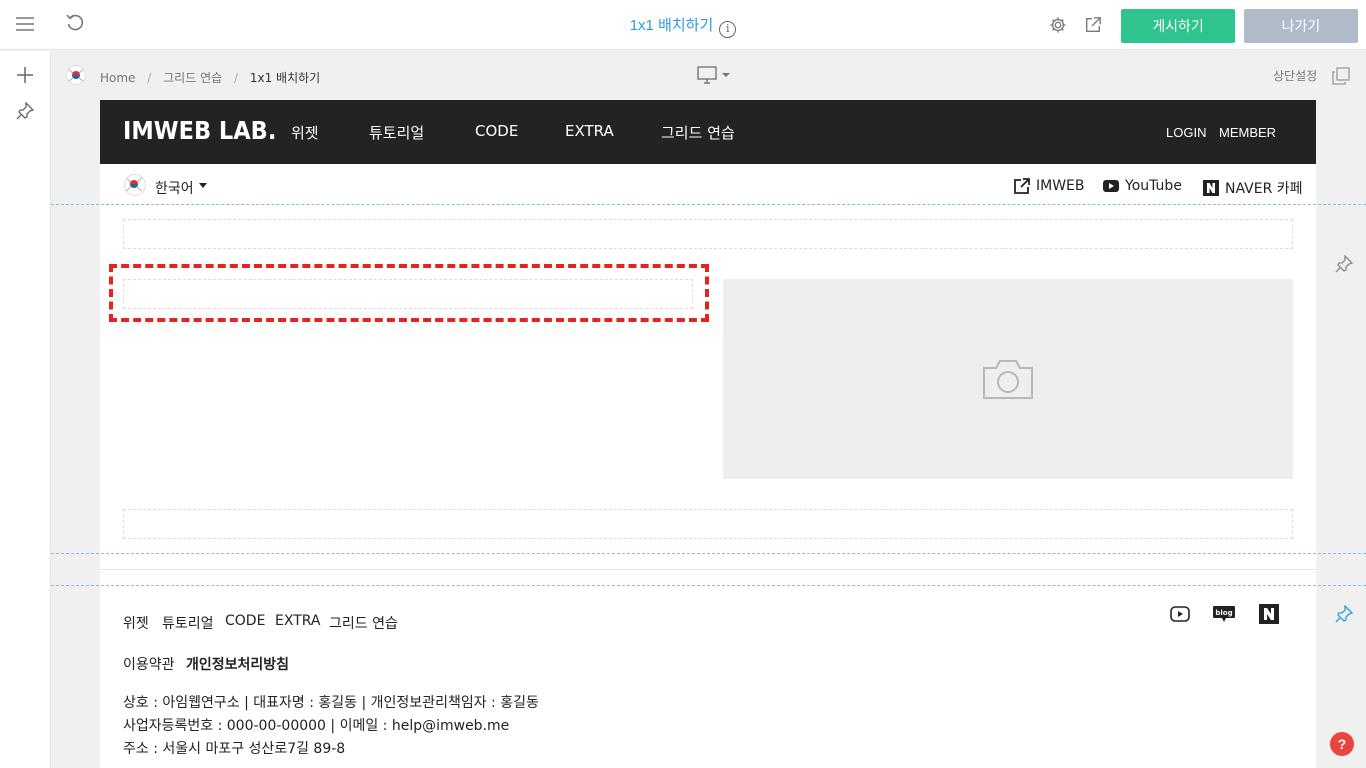 Image resolution: width=1366 pixels, height=768 pixels. I want to click on desktop-view-icon, so click(715, 75).